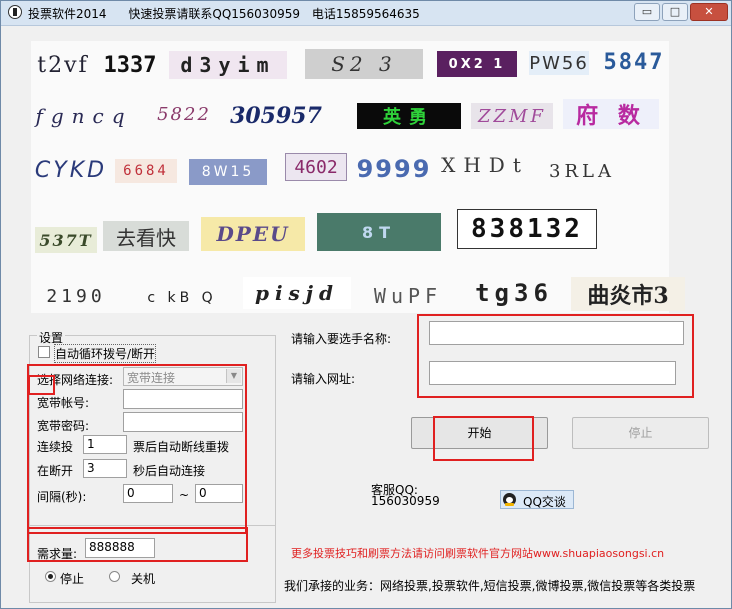 The height and width of the screenshot is (609, 732). What do you see at coordinates (51, 337) in the screenshot?
I see `settings-group-title: 设置` at bounding box center [51, 337].